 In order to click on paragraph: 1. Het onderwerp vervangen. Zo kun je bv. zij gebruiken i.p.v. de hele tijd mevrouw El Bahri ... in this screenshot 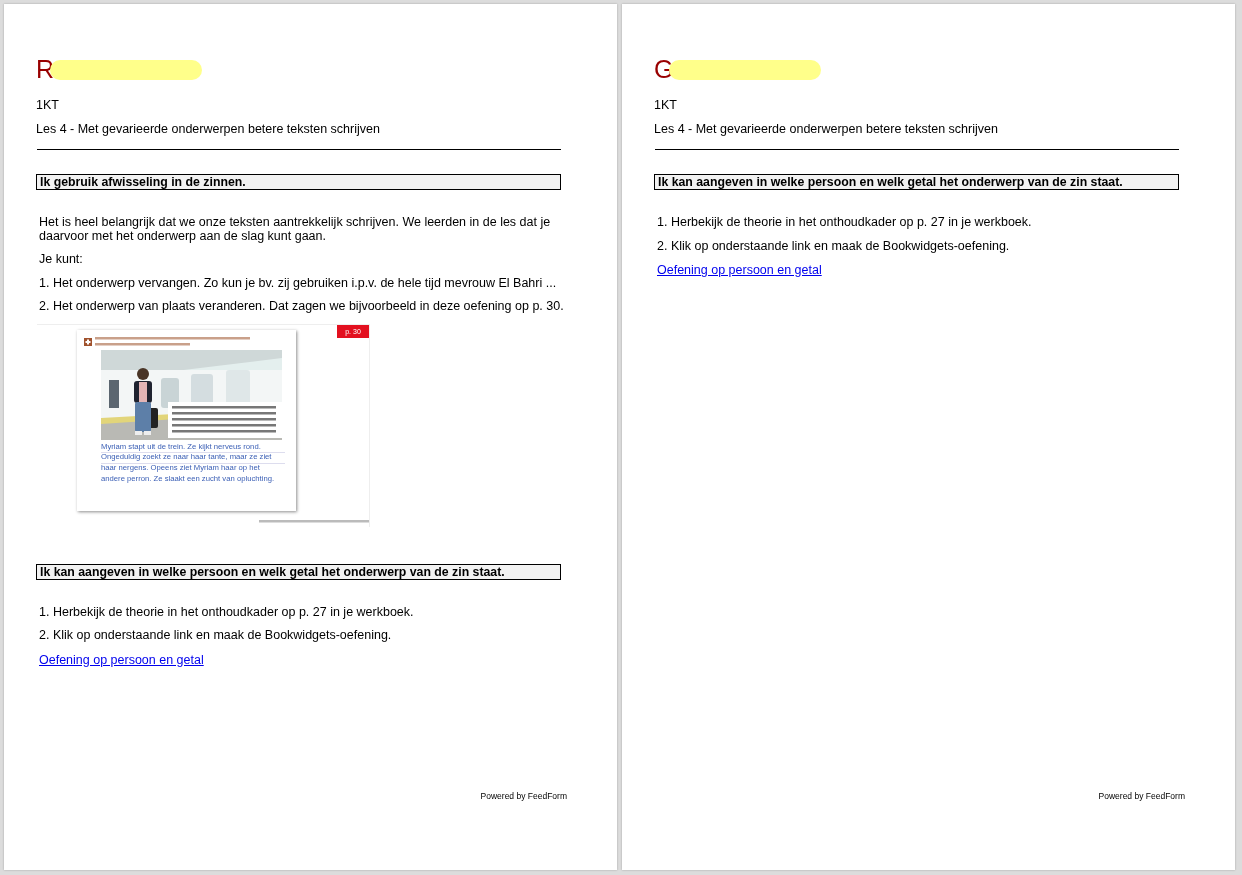, I will do `click(298, 283)`.